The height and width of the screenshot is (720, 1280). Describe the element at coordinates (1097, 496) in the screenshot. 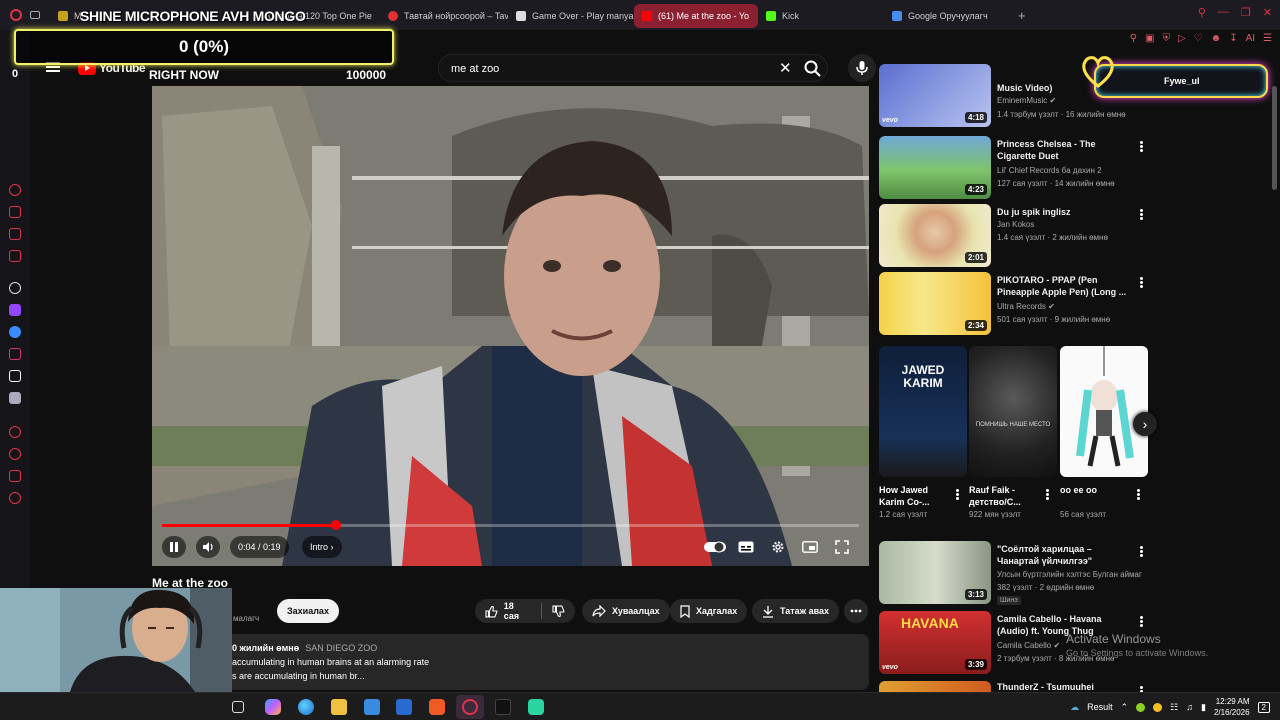

I see `short-title: oo ee oo` at that location.